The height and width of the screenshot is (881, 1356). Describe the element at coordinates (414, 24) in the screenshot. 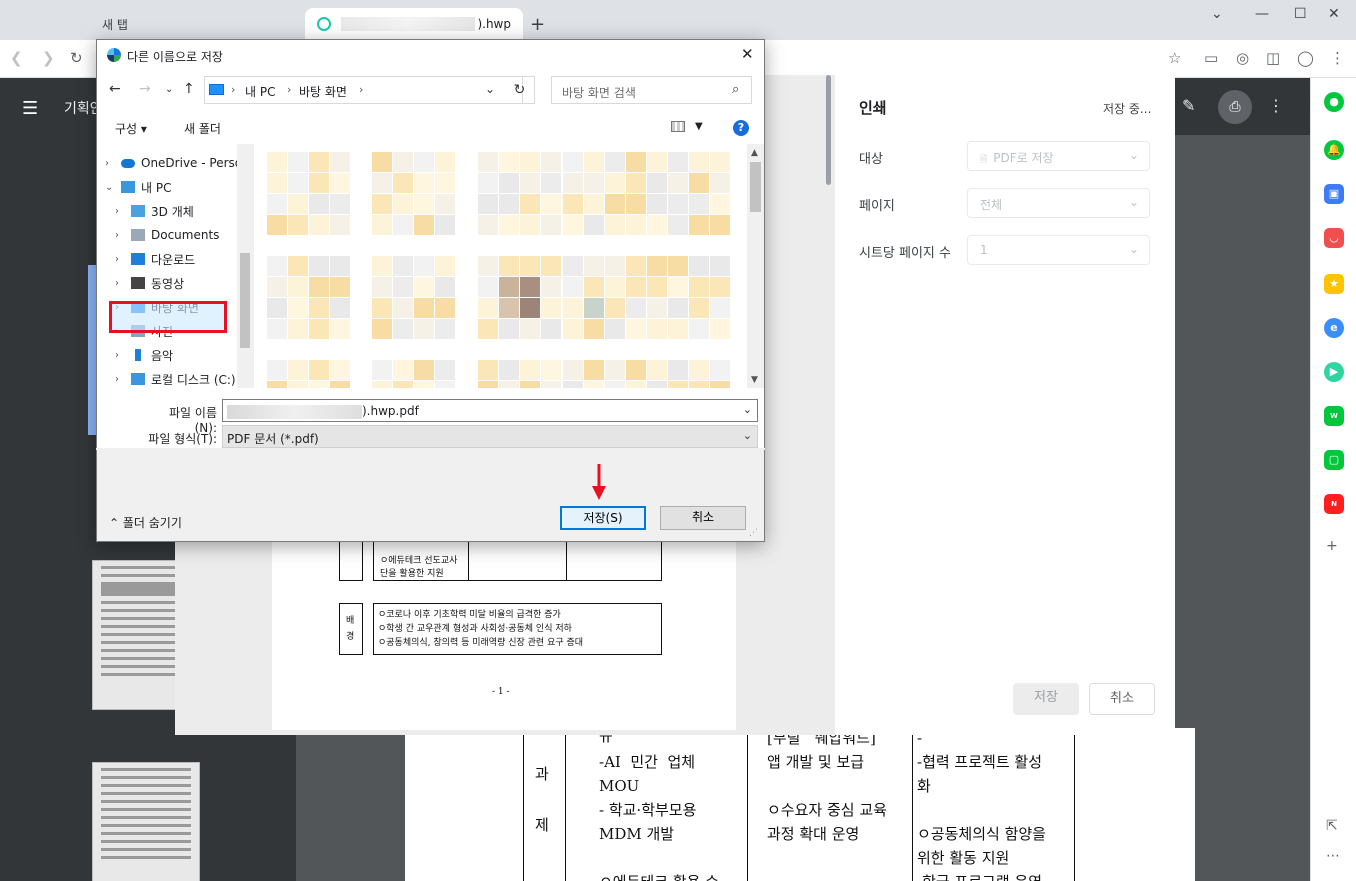

I see `tab-document: ).hwp` at that location.